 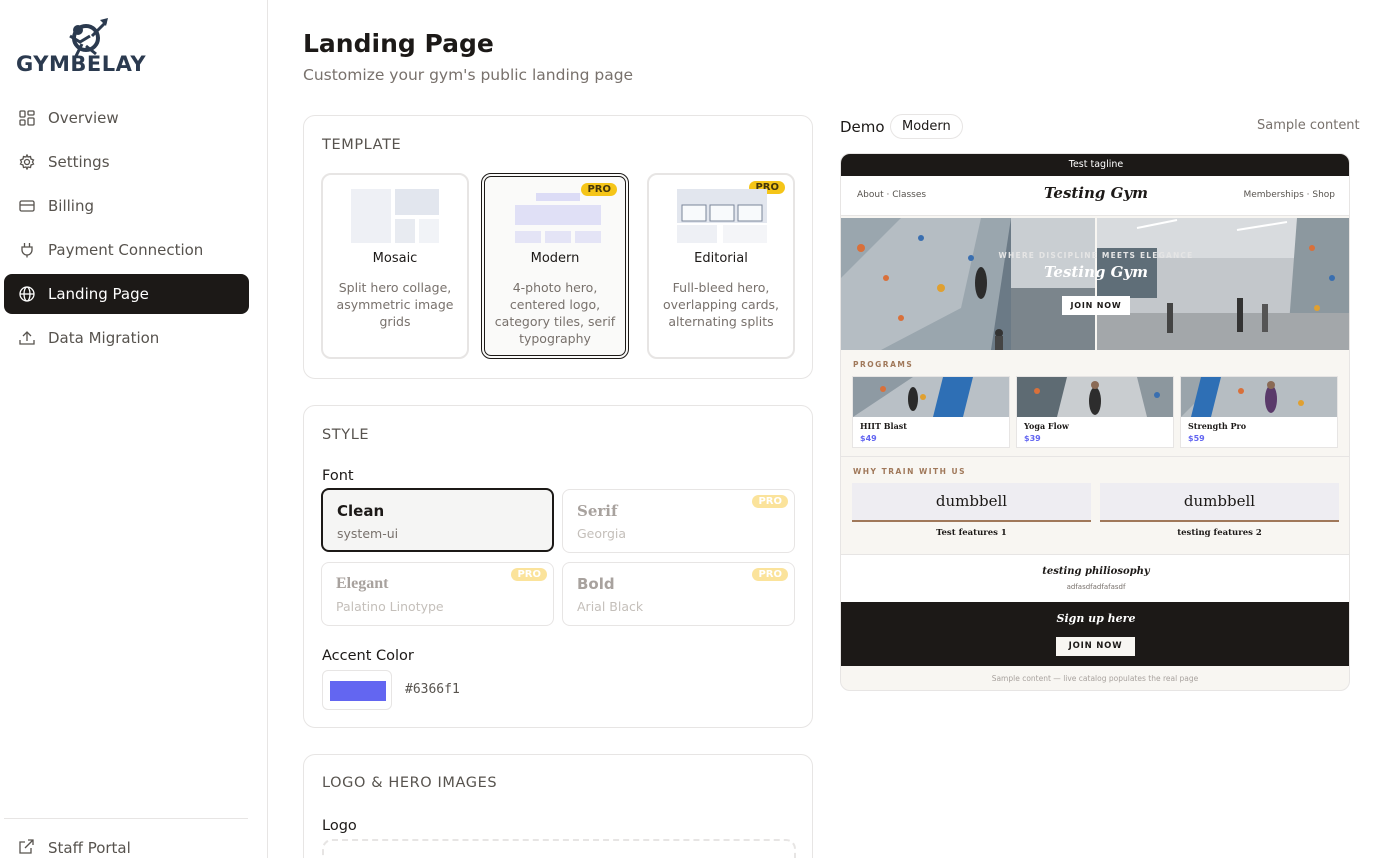 I want to click on sidebar-divider, so click(x=126, y=818).